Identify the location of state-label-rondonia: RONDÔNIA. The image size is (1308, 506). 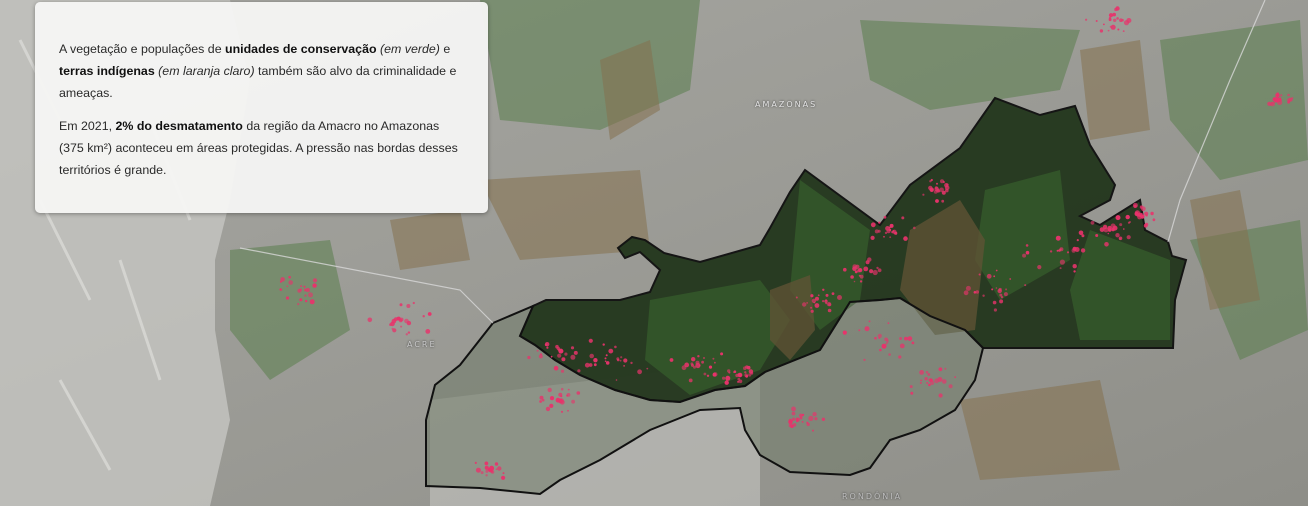
(872, 496).